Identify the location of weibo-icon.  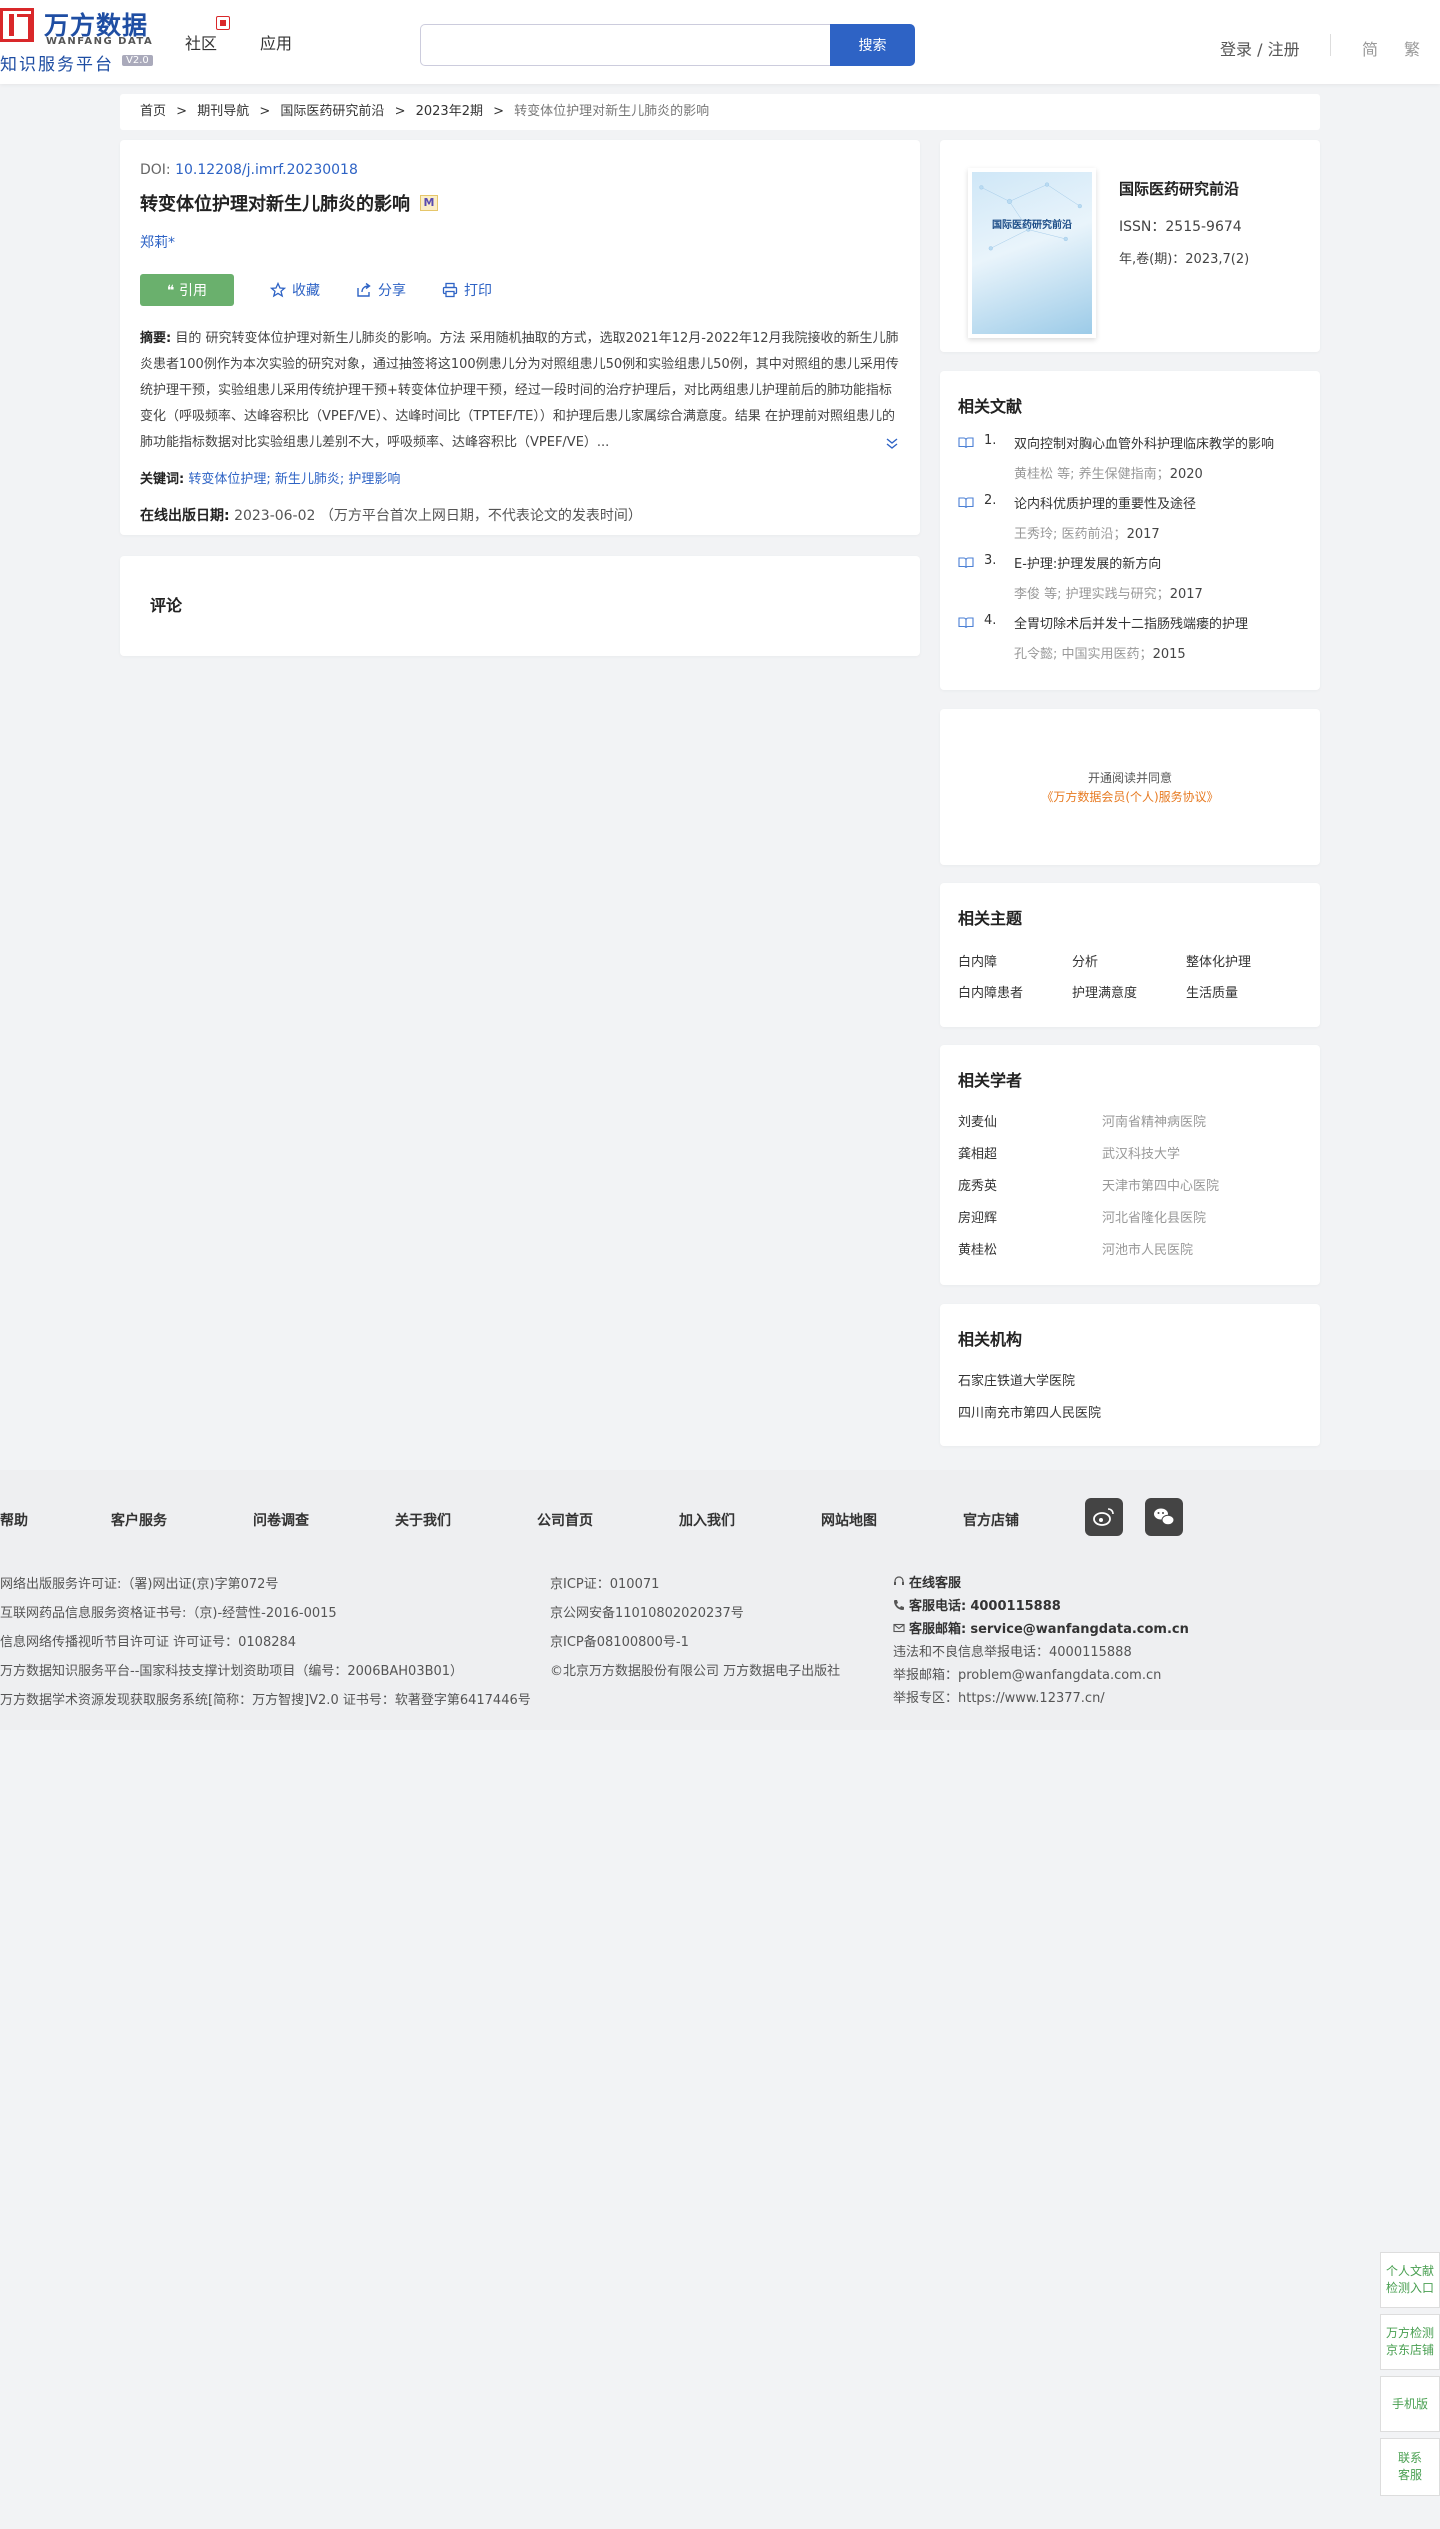
(1104, 1517).